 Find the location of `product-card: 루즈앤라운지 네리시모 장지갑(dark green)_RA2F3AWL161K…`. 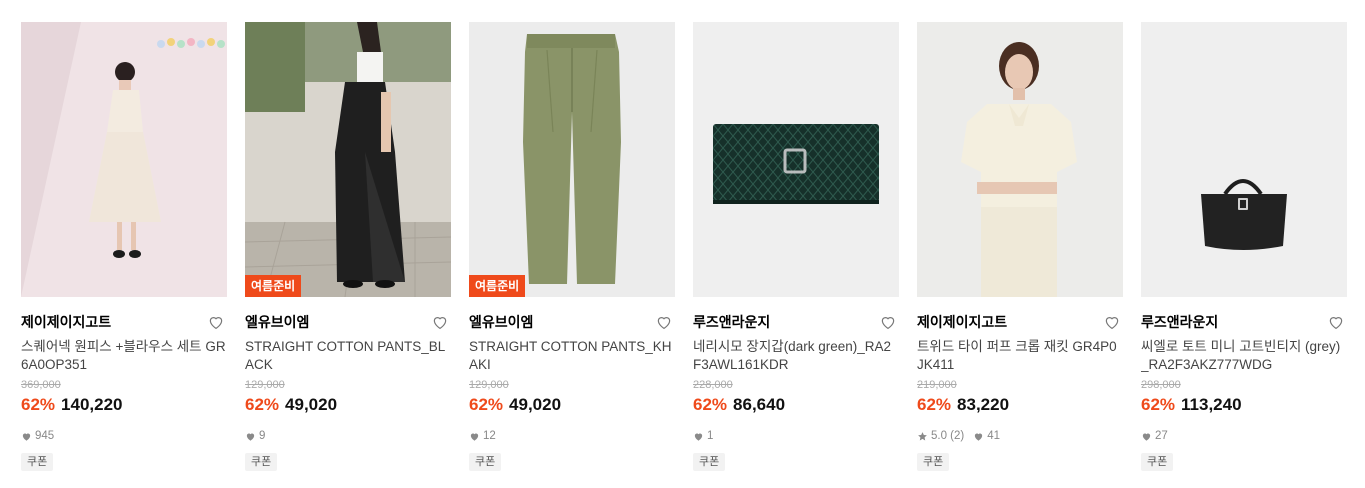

product-card: 루즈앤라운지 네리시모 장지갑(dark green)_RA2F3AWL161K… is located at coordinates (796, 246).